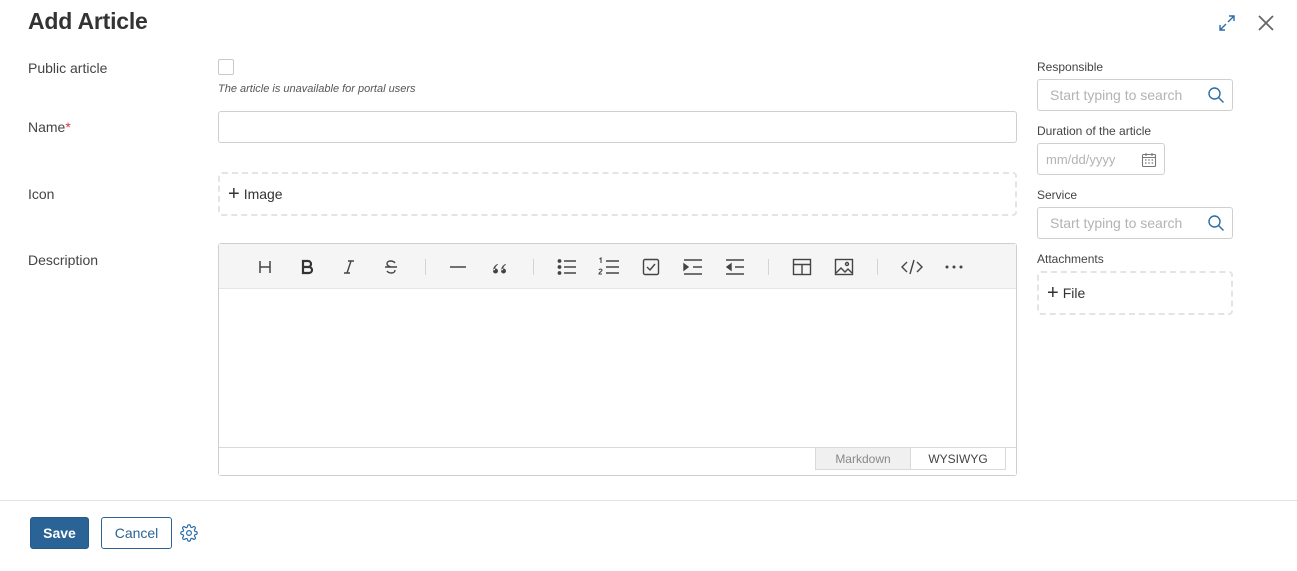  What do you see at coordinates (1135, 293) in the screenshot?
I see `add-file-button: + File` at bounding box center [1135, 293].